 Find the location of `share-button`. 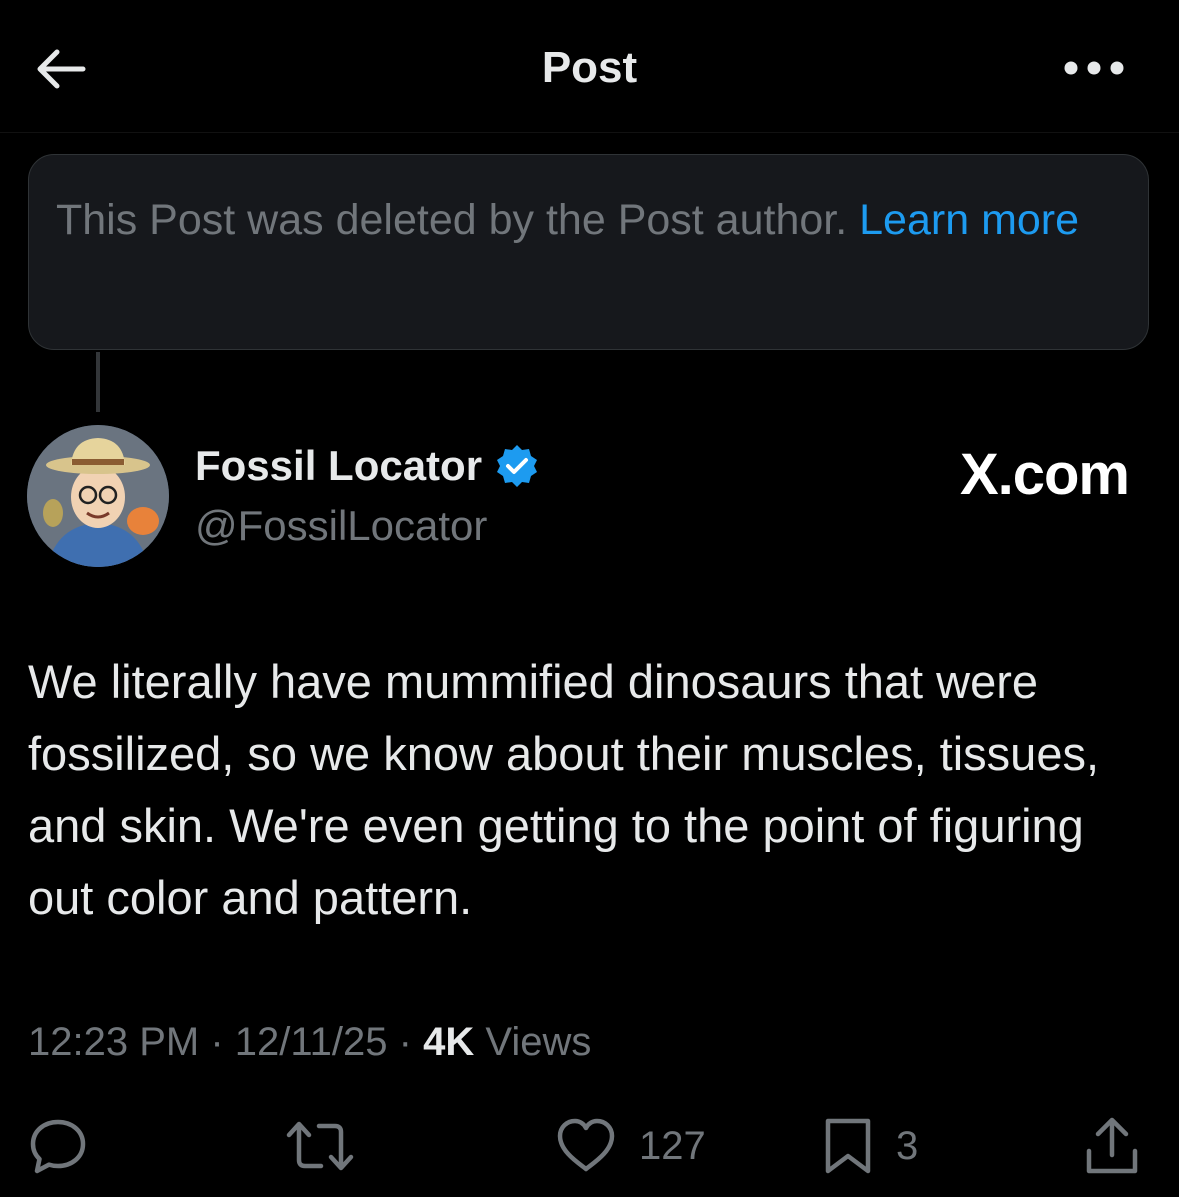

share-button is located at coordinates (1112, 1146).